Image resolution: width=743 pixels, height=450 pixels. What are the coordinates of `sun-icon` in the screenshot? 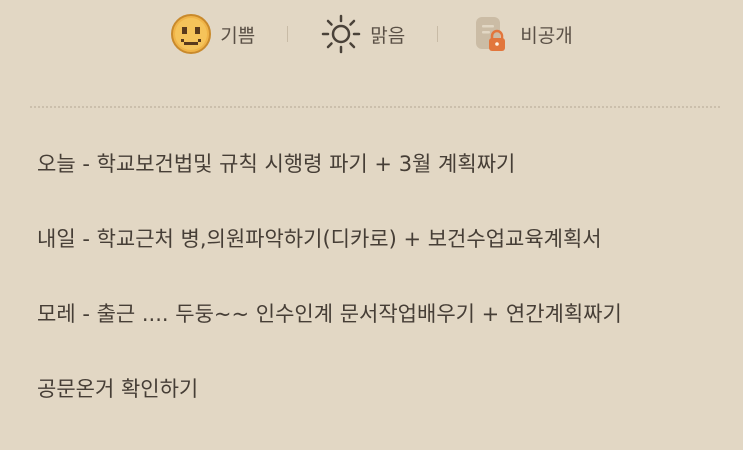 It's located at (341, 34).